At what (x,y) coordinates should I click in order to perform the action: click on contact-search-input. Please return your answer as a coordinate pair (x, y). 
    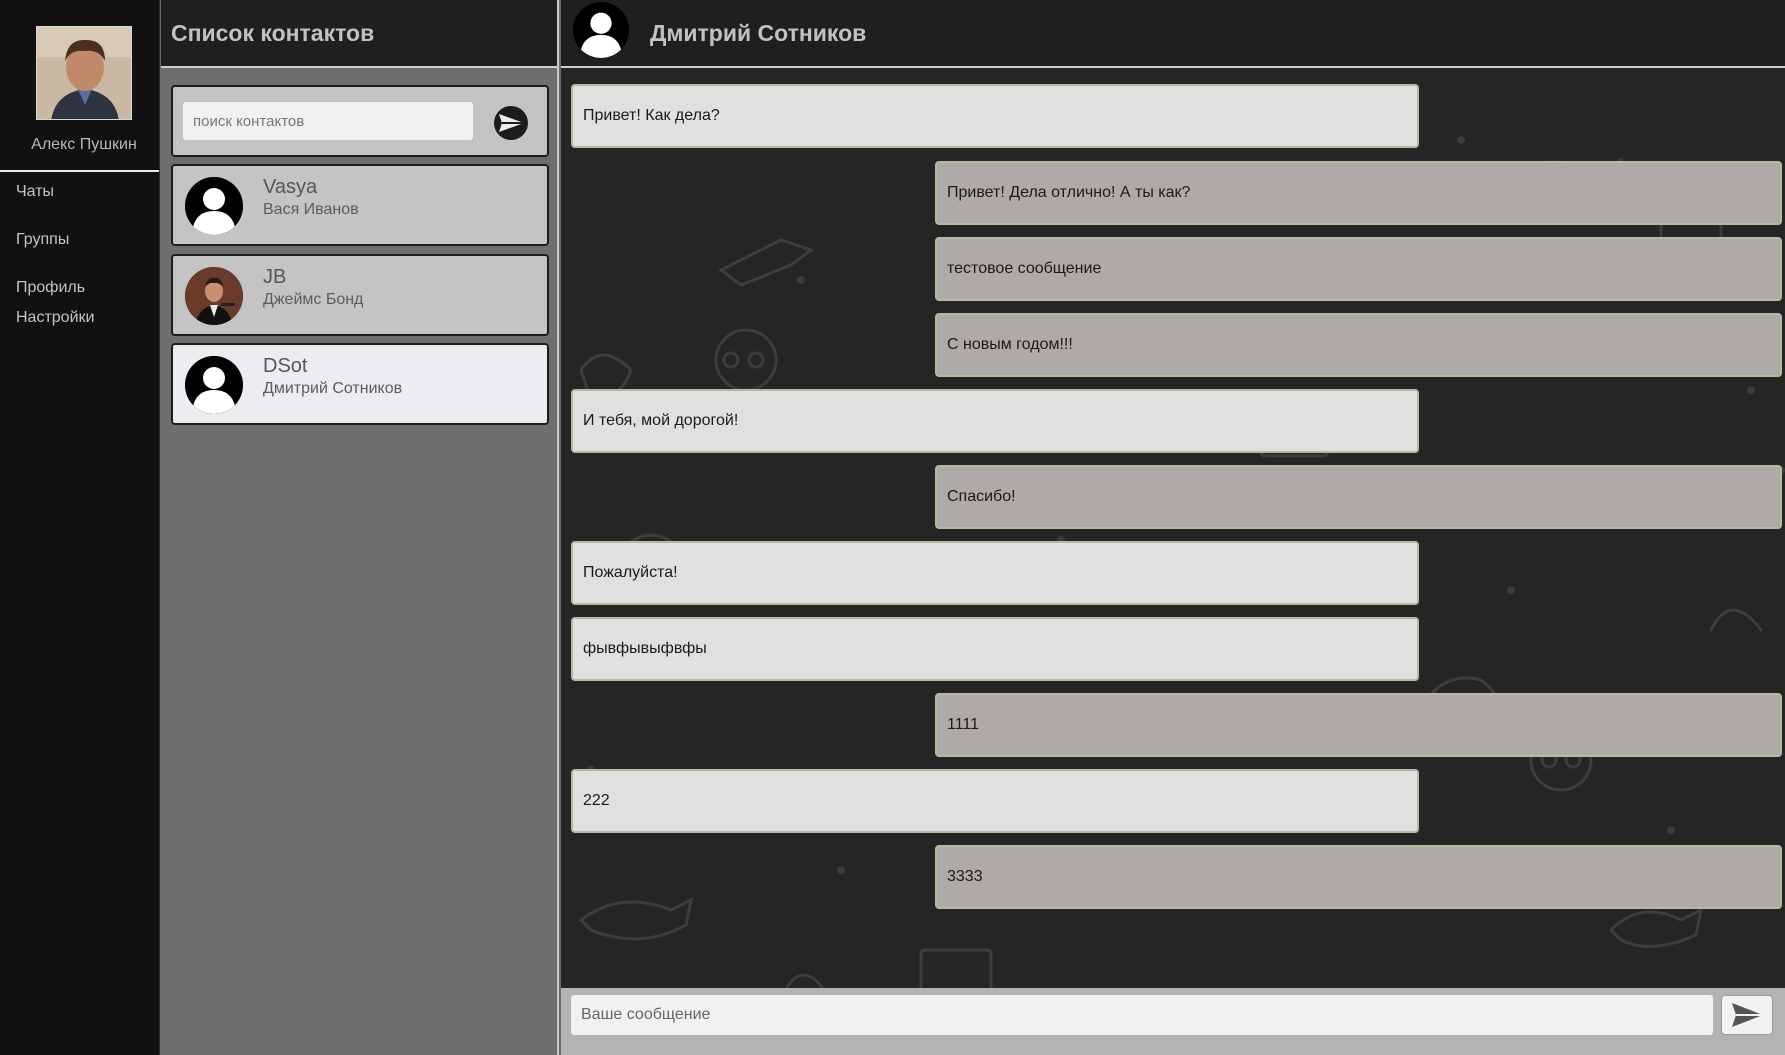
    Looking at the image, I should click on (328, 121).